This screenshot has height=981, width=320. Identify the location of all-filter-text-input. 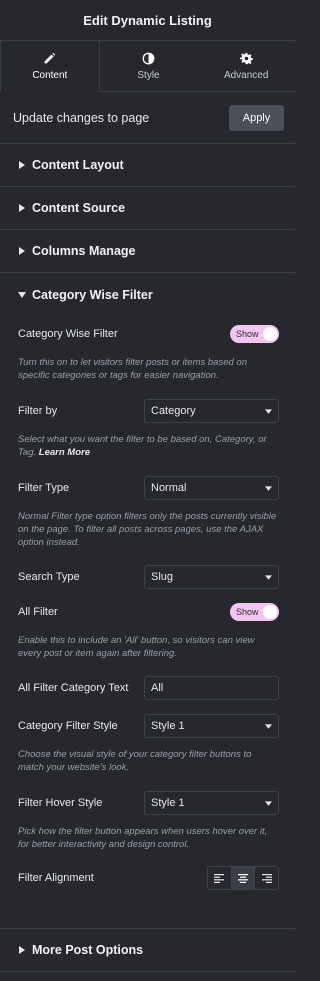
(211, 688).